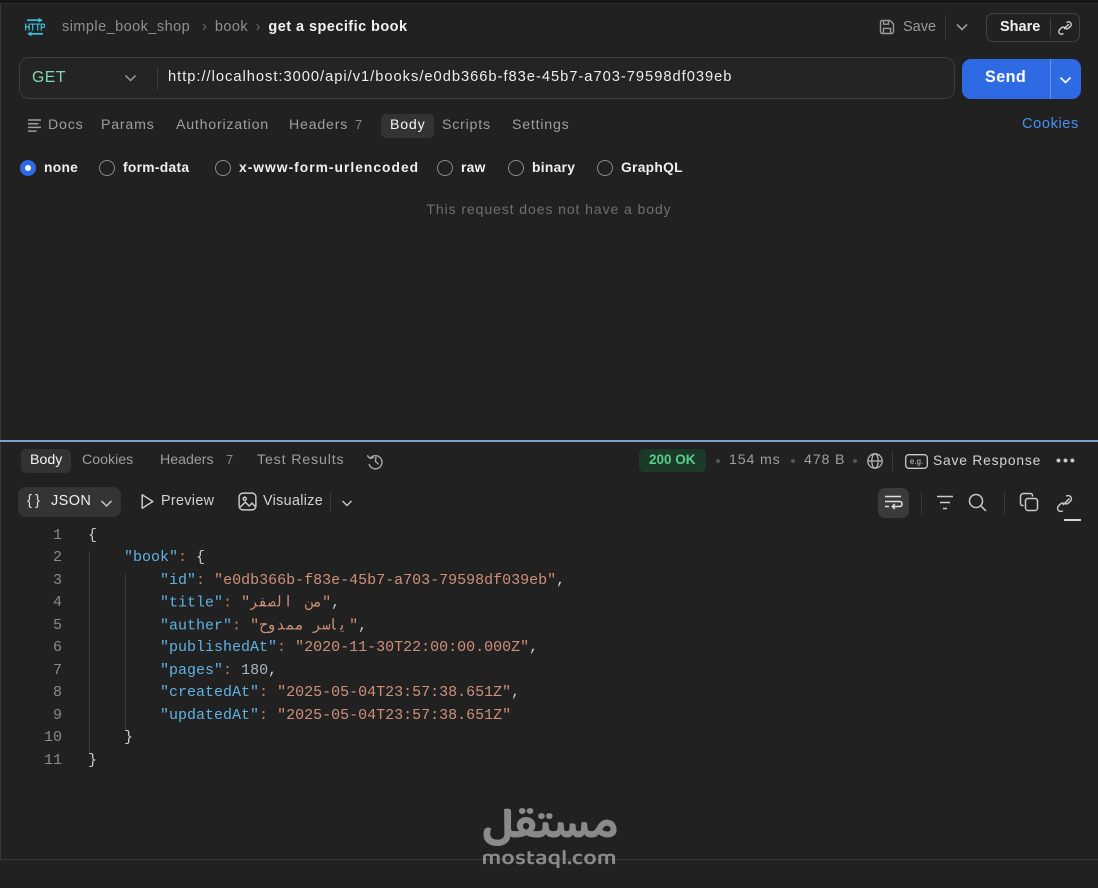  What do you see at coordinates (916, 461) in the screenshot?
I see `svg-text: e.g.` at bounding box center [916, 461].